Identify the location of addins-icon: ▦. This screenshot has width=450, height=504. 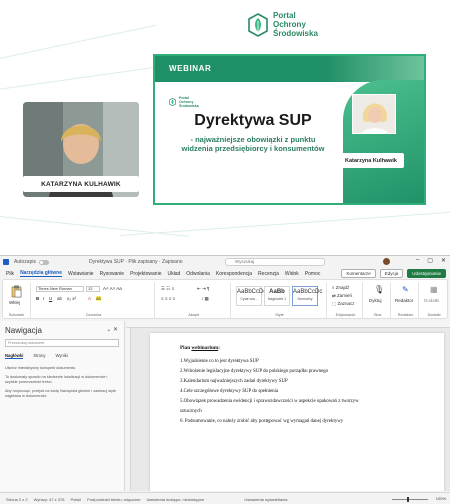
(434, 289).